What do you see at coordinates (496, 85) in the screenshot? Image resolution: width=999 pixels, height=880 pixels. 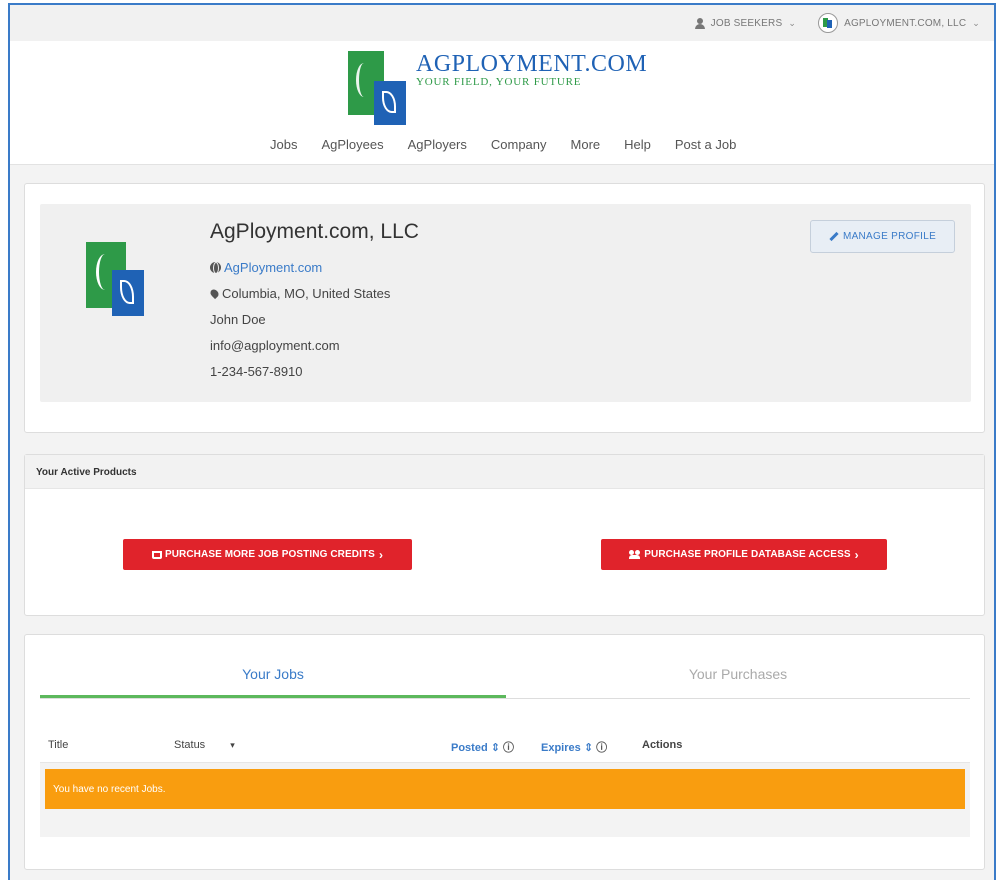 I see `site-logo: AGPLOYMENT.COM YOUR FIELD, YOUR FUTURE` at bounding box center [496, 85].